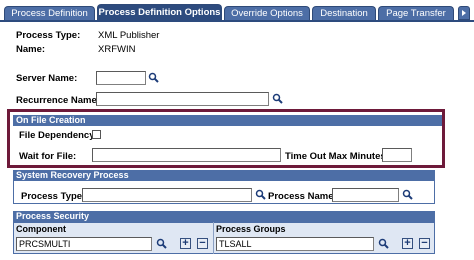 The width and height of the screenshot is (474, 260). I want to click on recovery-process-name-lookup-icon, so click(407, 194).